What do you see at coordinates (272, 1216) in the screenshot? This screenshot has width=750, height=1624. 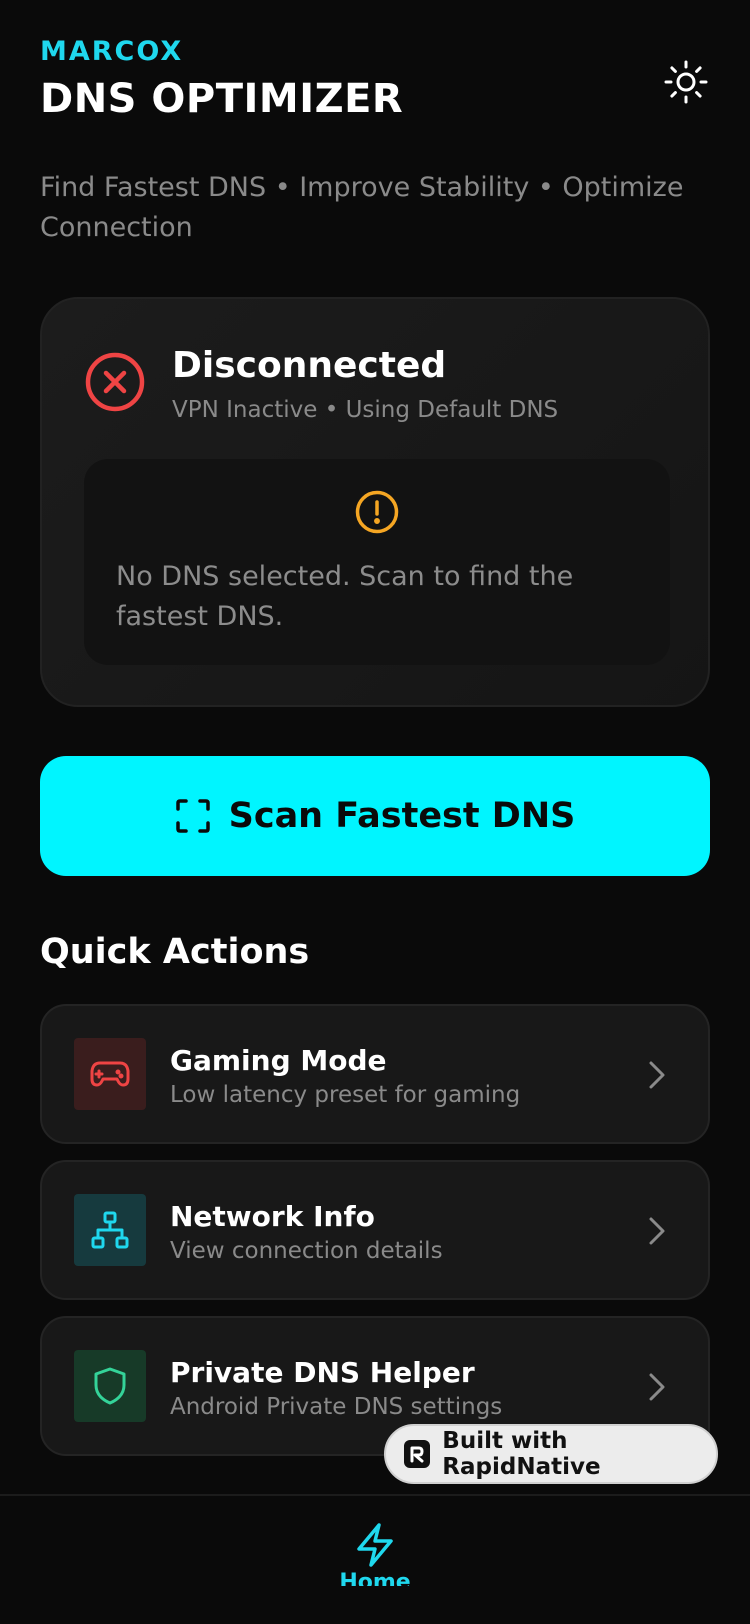 I see `action-title: Network Info` at bounding box center [272, 1216].